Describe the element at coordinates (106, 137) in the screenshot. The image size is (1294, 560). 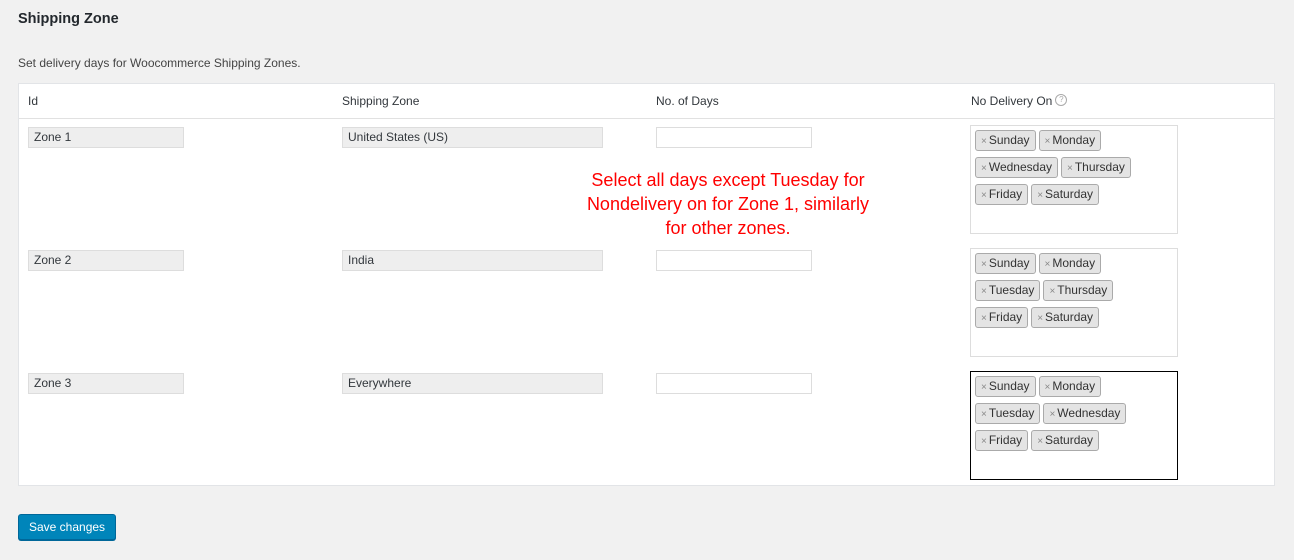
I see `zone-id-field: Zone 1` at that location.